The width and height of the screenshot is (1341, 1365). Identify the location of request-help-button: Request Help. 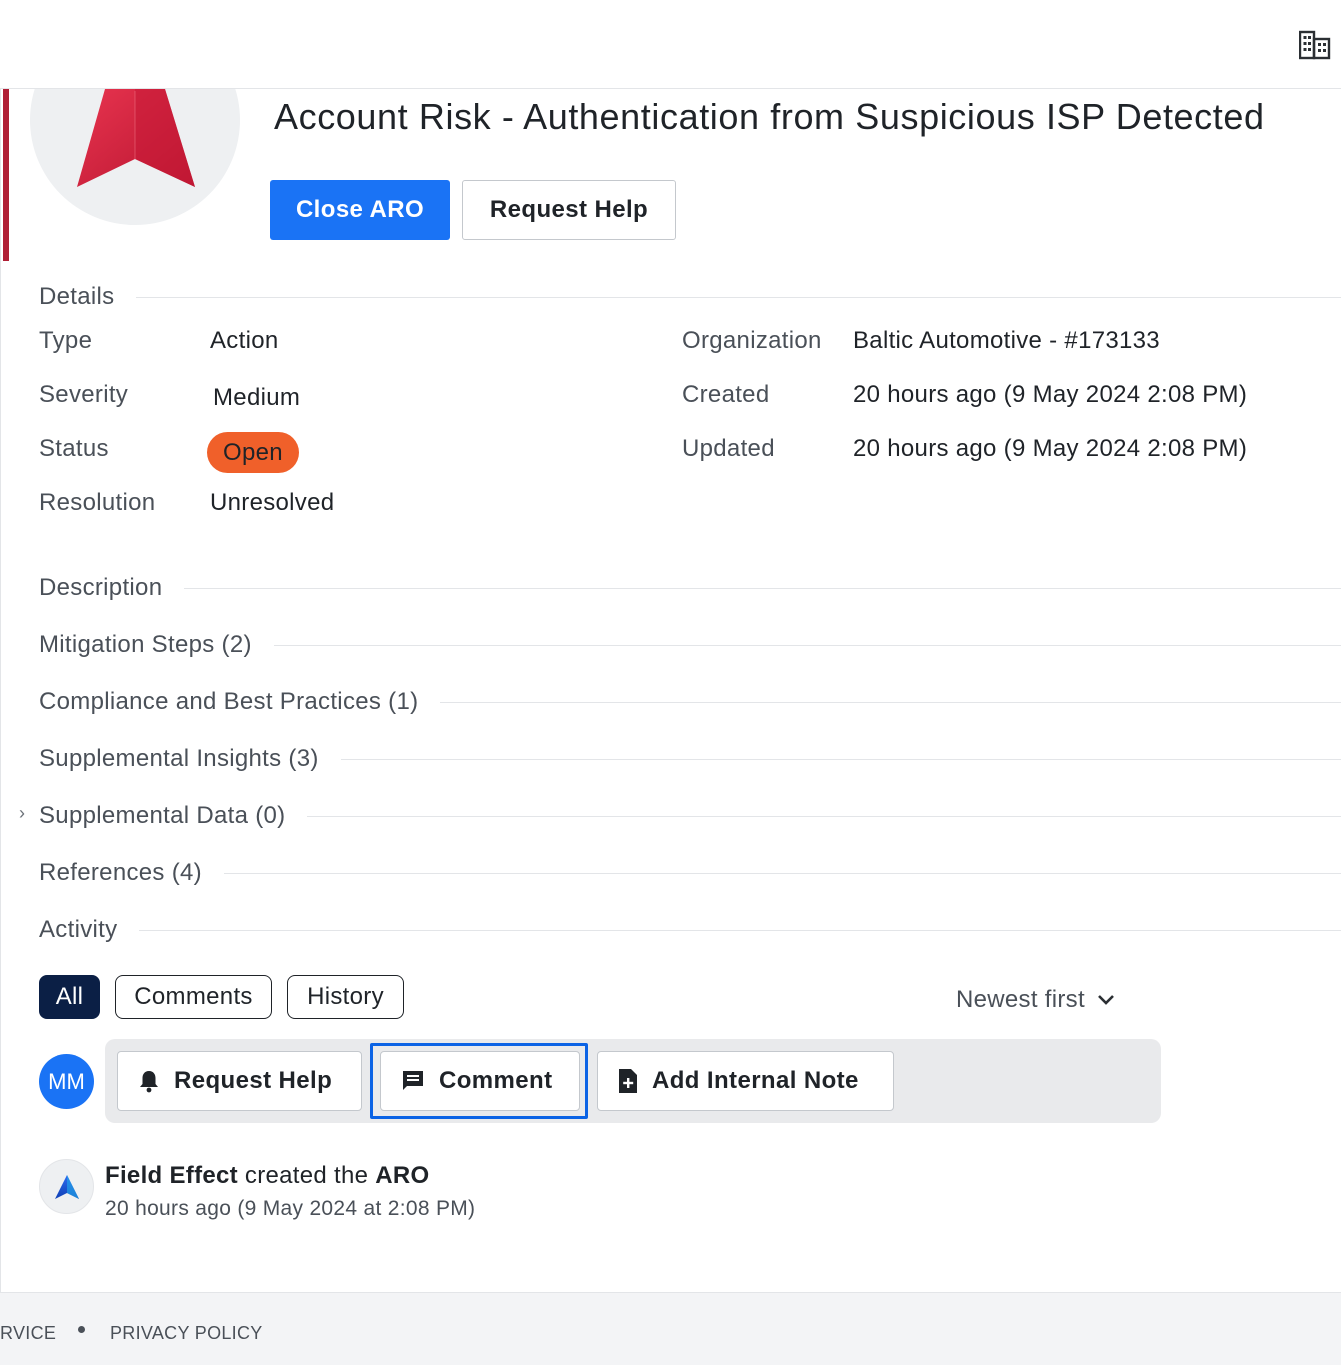
(569, 210).